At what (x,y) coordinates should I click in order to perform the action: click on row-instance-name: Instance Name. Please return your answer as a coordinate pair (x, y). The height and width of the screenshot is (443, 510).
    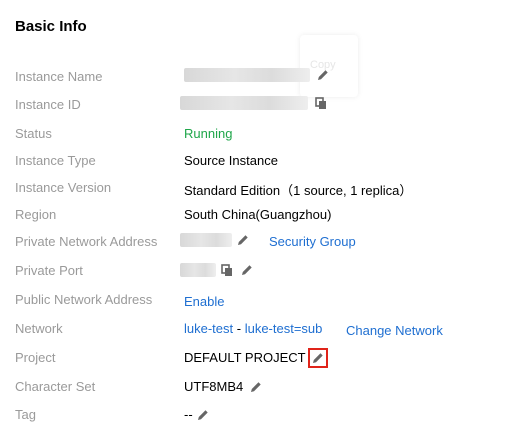
    Looking at the image, I should click on (255, 77).